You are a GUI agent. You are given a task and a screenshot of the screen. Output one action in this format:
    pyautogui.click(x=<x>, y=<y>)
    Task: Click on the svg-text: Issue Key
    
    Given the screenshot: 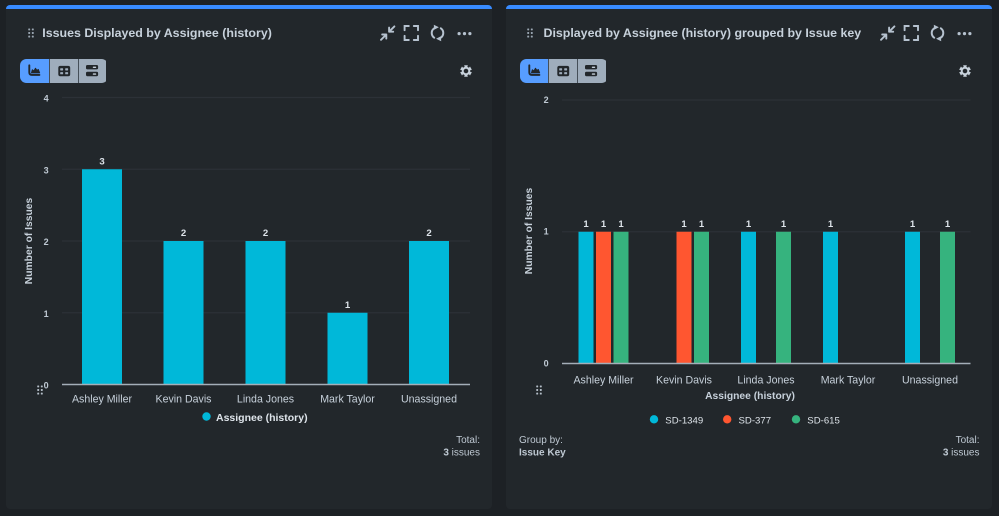 What is the action you would take?
    pyautogui.click(x=542, y=453)
    